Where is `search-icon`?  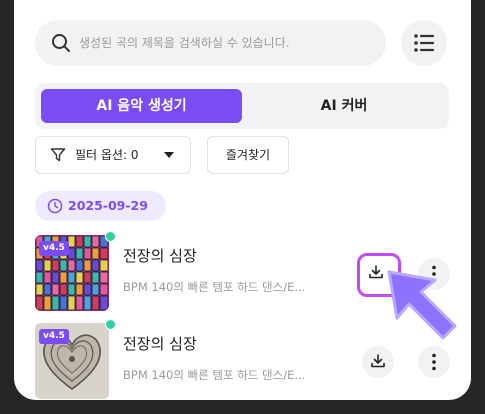 search-icon is located at coordinates (61, 43).